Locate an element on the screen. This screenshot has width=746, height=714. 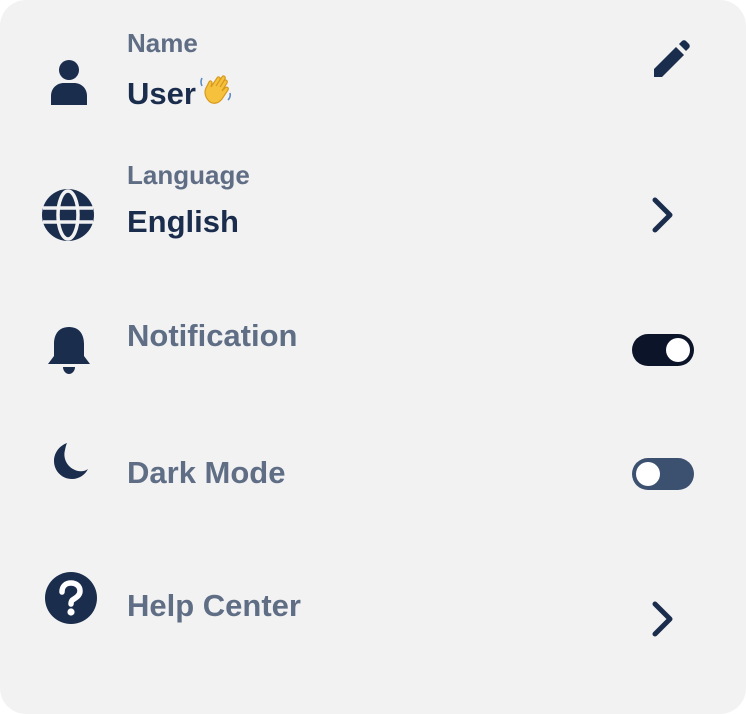
globe-icon is located at coordinates (68, 215).